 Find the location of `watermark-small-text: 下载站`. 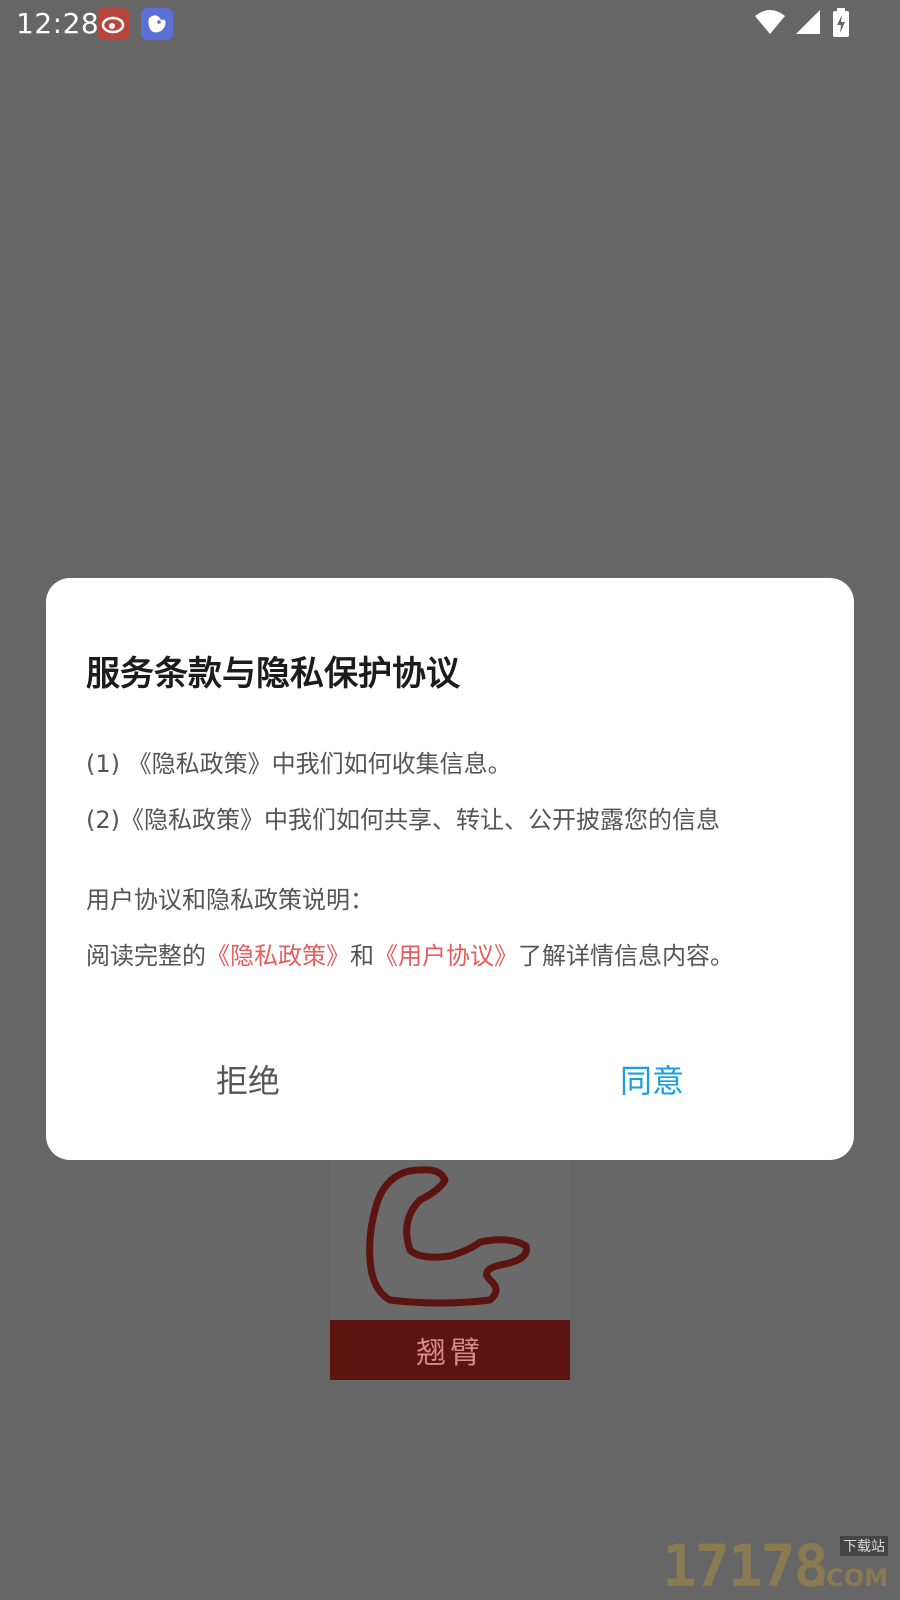

watermark-small-text: 下载站 is located at coordinates (864, 1546).